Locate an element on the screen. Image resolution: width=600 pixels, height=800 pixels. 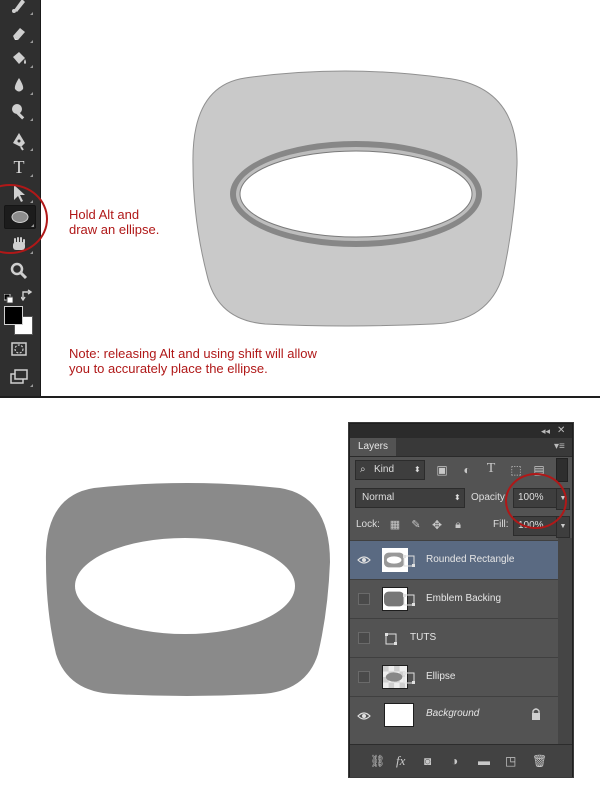
panel-tab-row: Layers ▾≡ is located at coordinates (461, 447).